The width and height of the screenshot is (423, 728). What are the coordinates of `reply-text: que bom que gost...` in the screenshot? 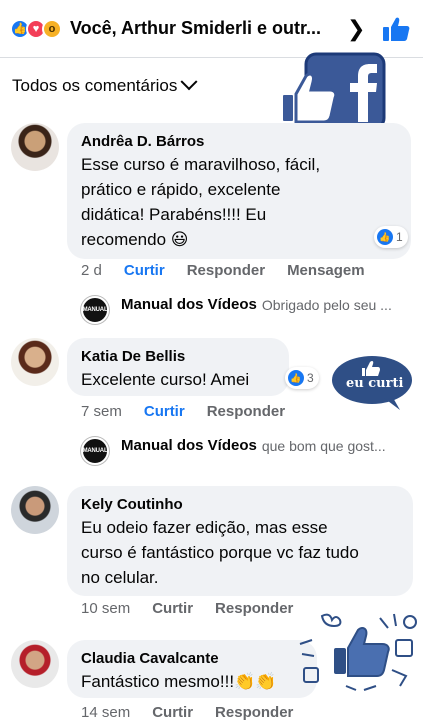 It's located at (323, 445).